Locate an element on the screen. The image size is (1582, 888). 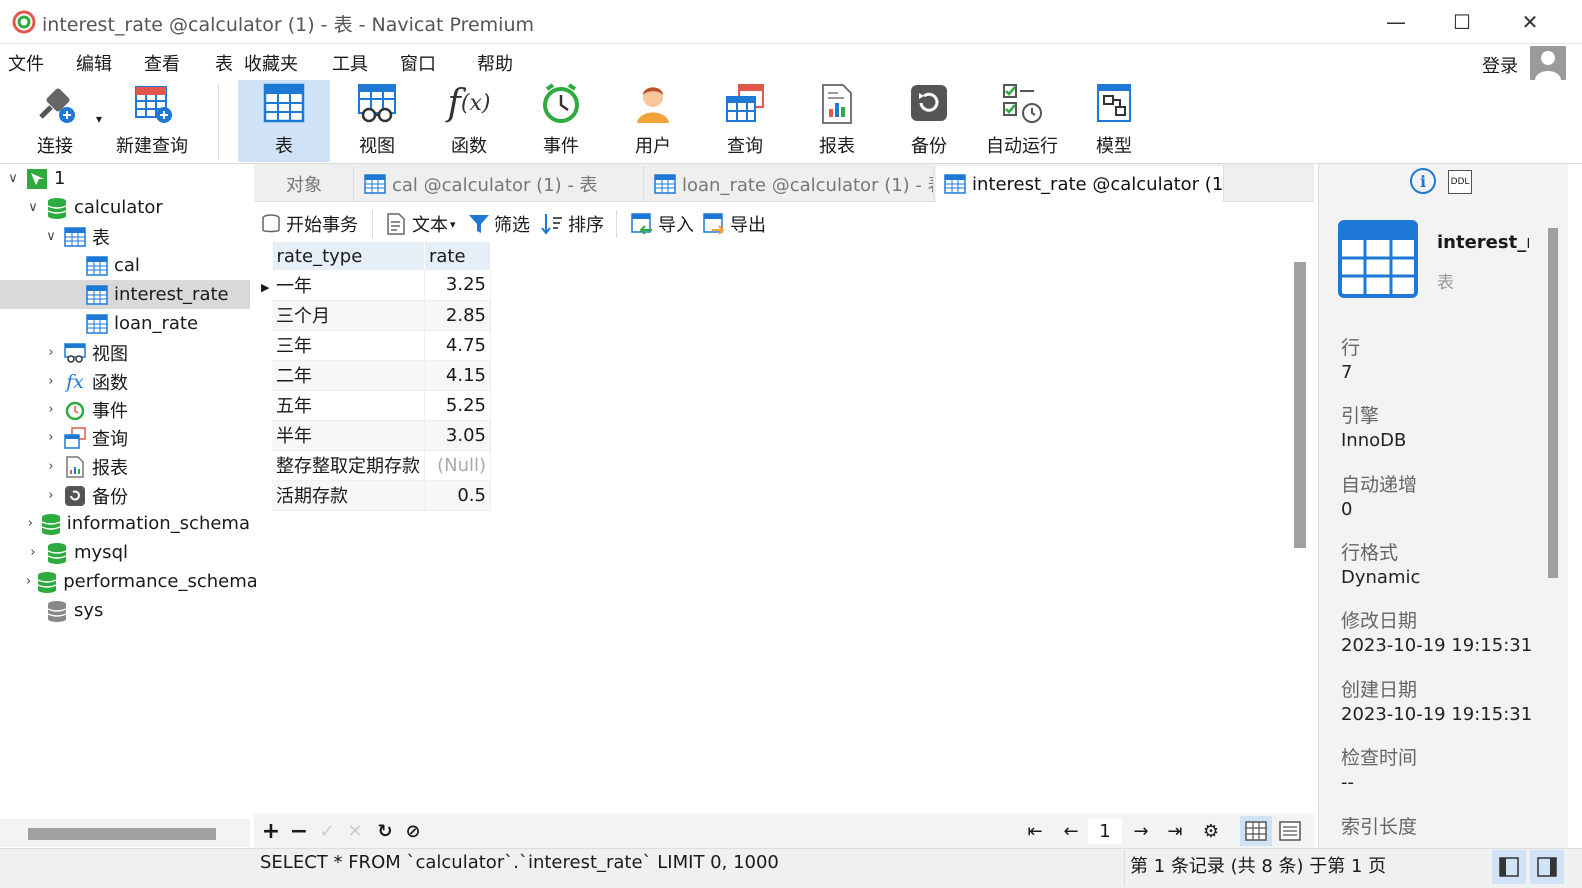
tree-table-interest-rate: interest_rate is located at coordinates (125, 294).